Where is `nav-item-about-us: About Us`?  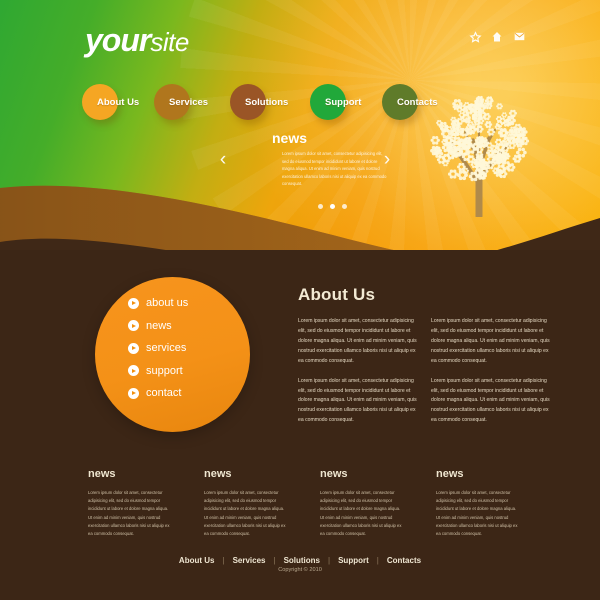 nav-item-about-us: About Us is located at coordinates (121, 102).